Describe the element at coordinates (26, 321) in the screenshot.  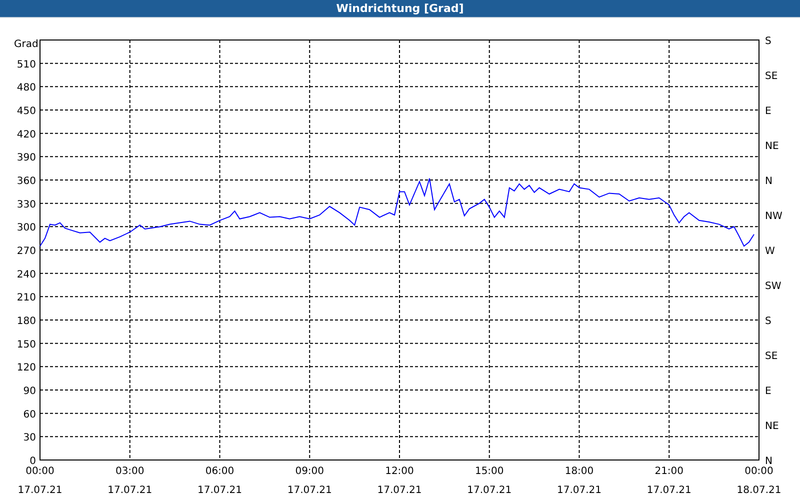
I see `axis-tick-label: 180` at that location.